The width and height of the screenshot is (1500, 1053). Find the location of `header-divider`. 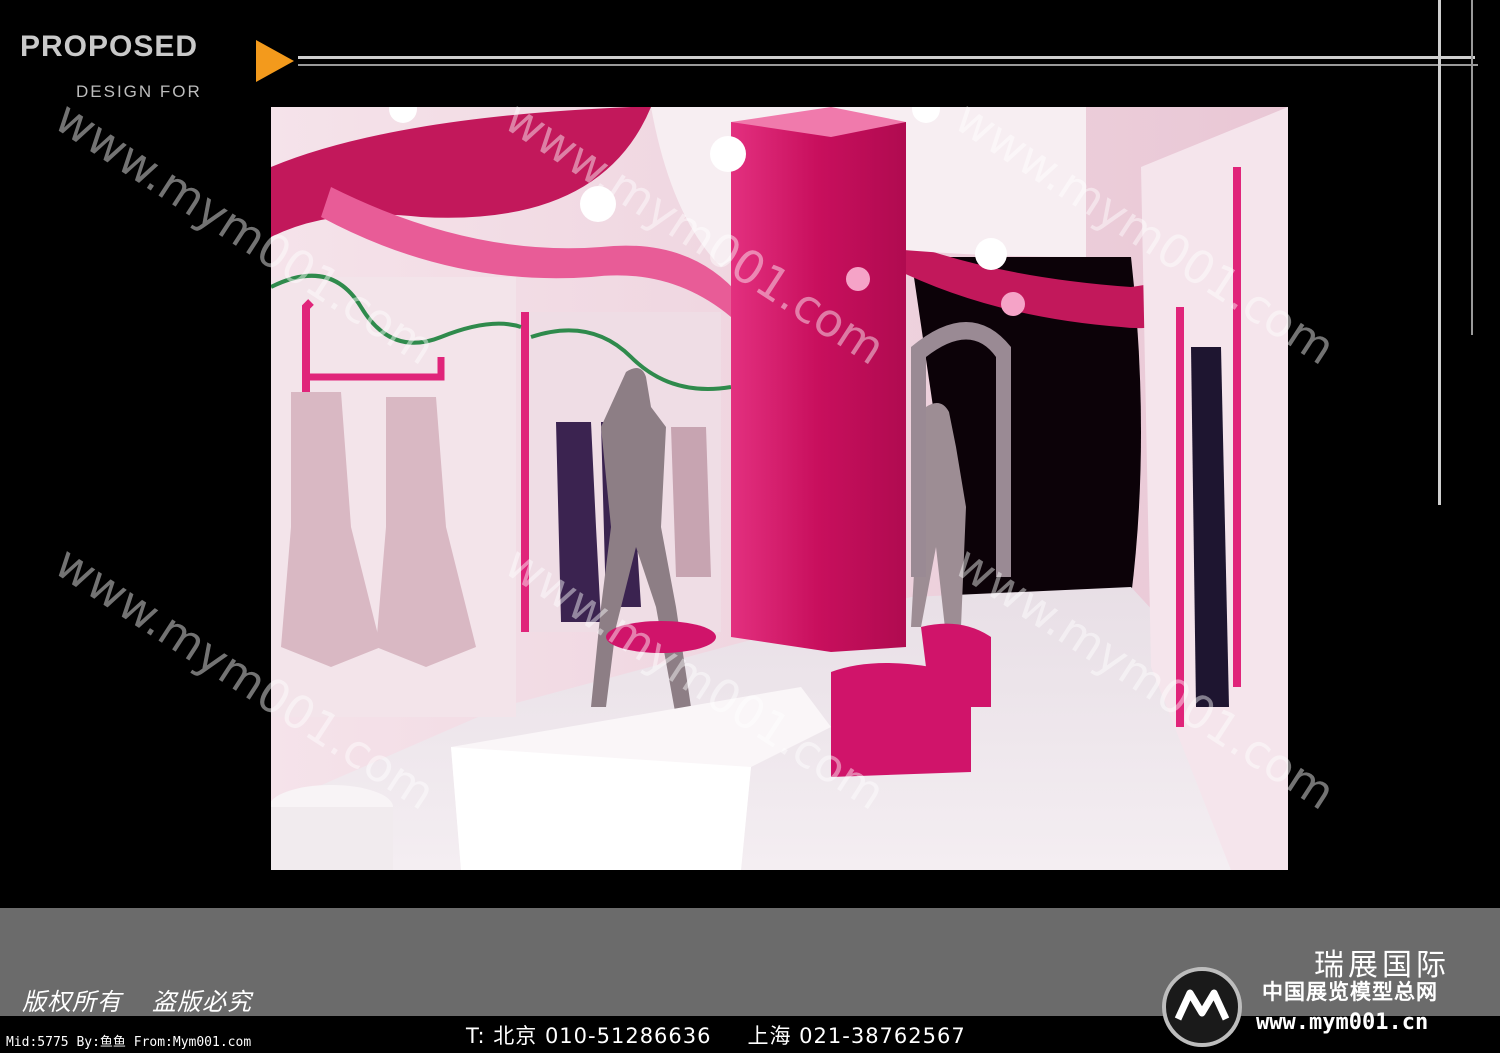

header-divider is located at coordinates (886, 57).